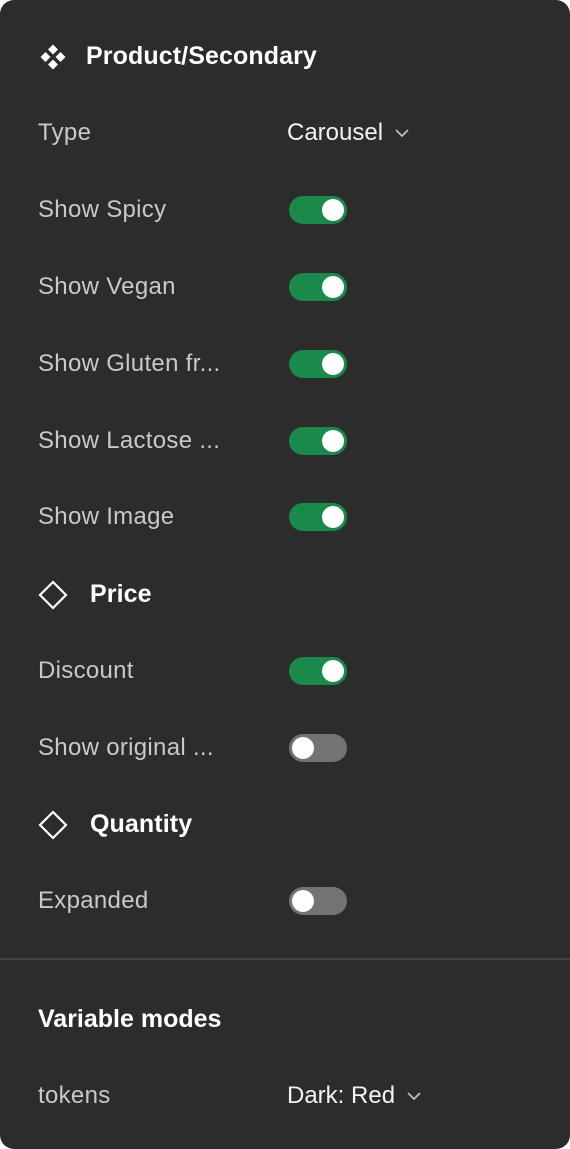 Image resolution: width=570 pixels, height=1149 pixels. I want to click on property-row-expanded: Expanded, so click(285, 901).